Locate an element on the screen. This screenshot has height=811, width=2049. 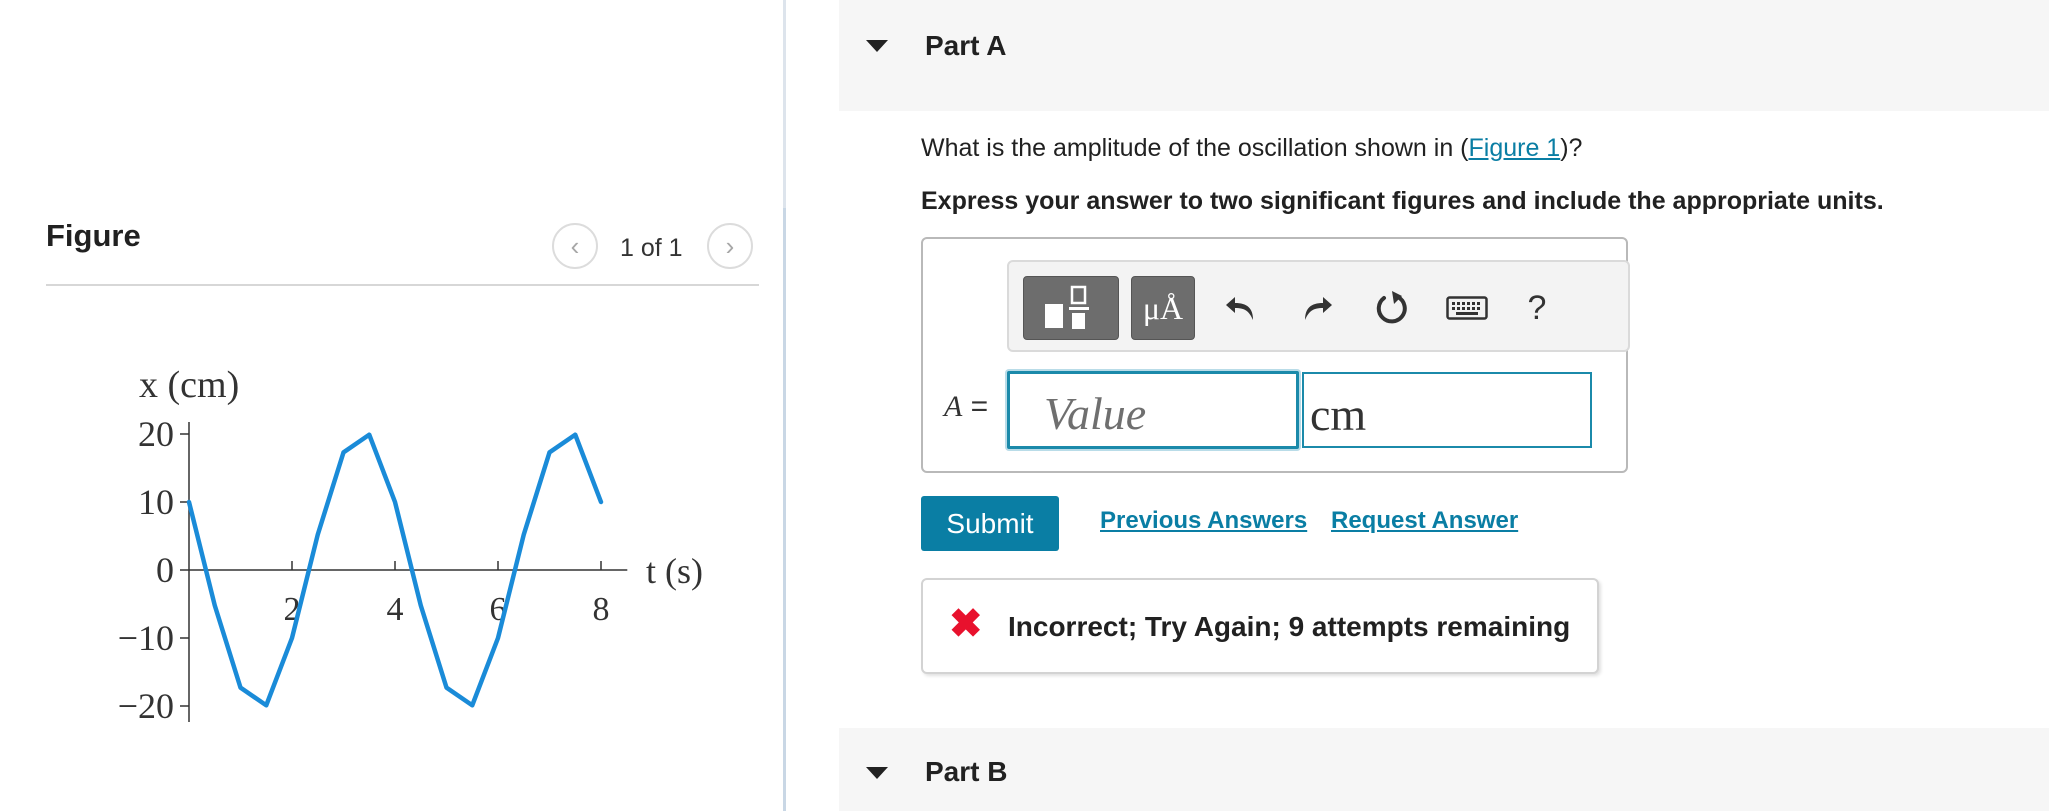
answer-variable-label: A = is located at coordinates (966, 407).